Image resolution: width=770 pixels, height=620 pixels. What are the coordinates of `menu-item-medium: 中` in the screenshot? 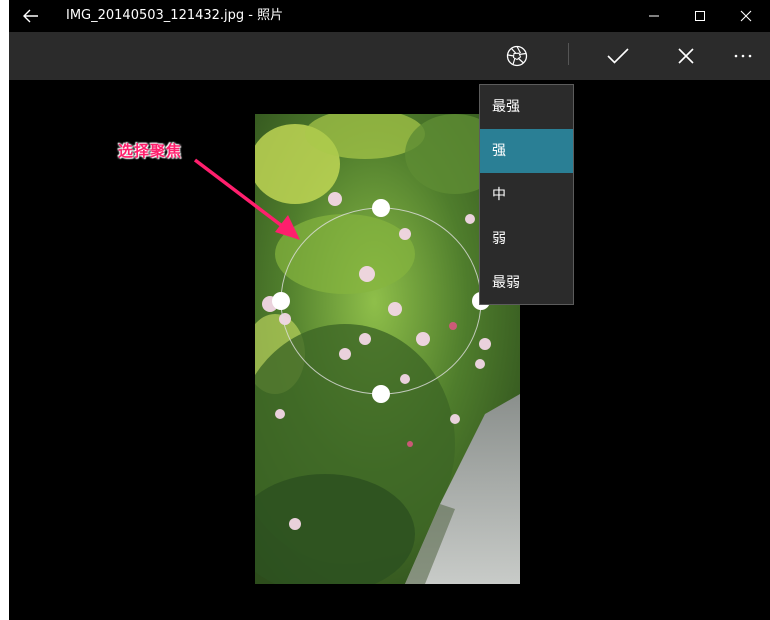 It's located at (526, 195).